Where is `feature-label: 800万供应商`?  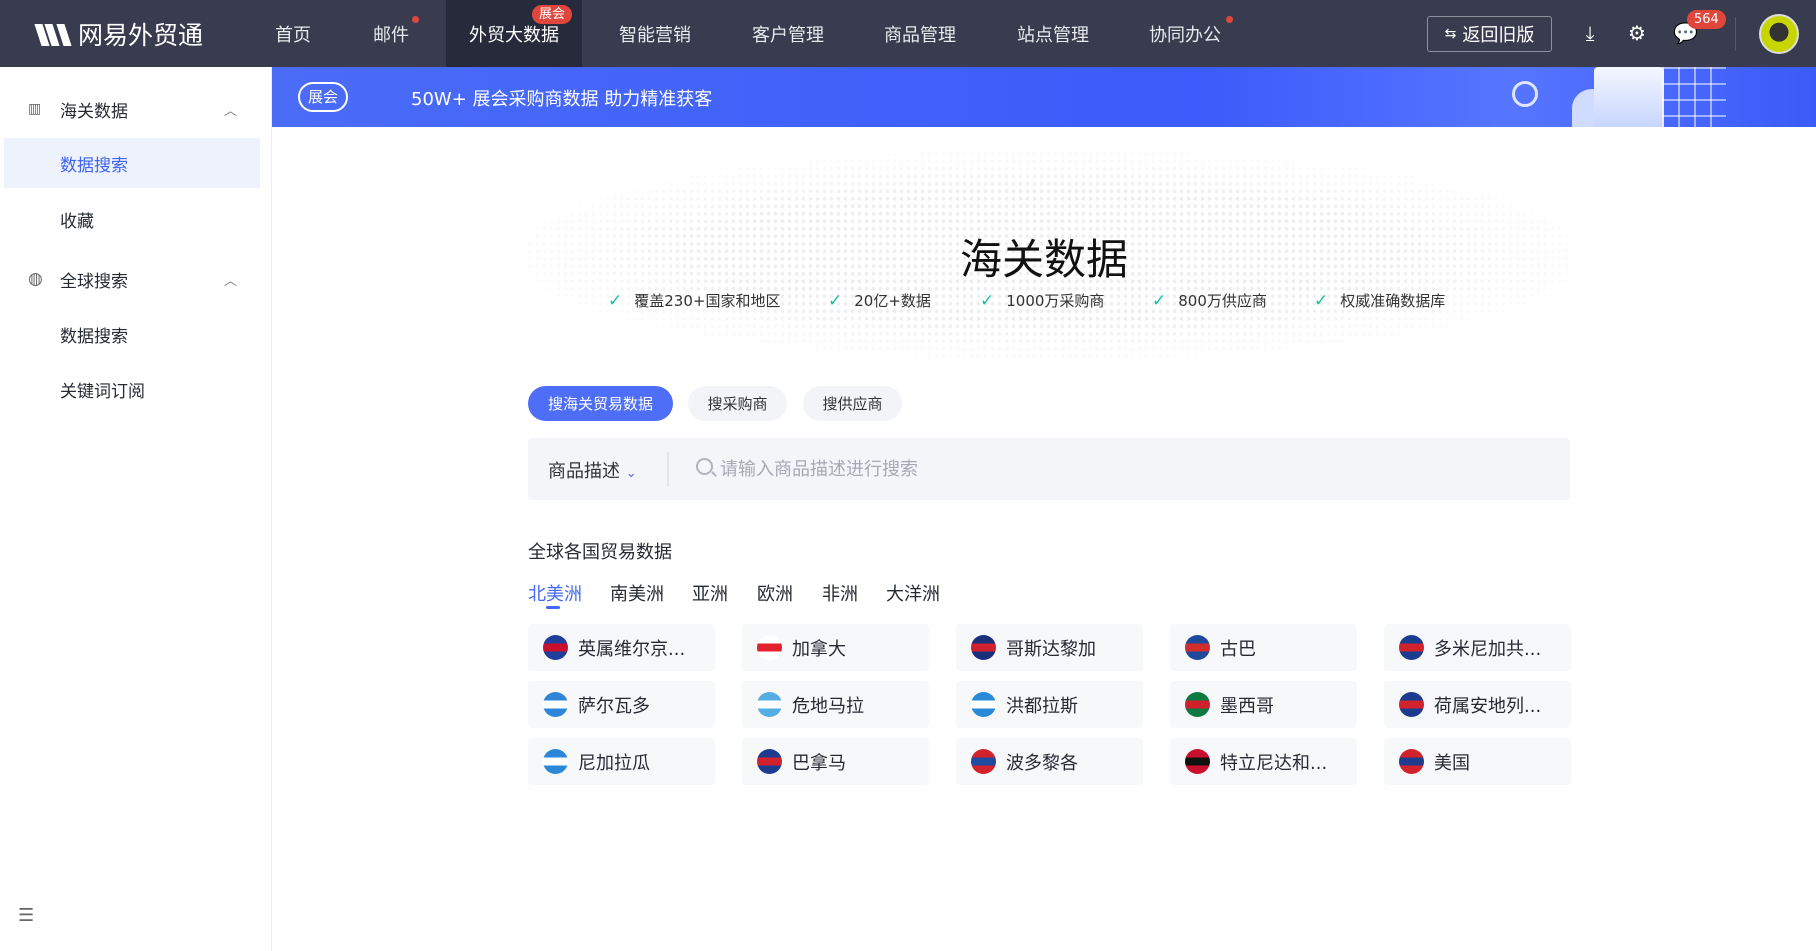
feature-label: 800万供应商 is located at coordinates (1222, 301).